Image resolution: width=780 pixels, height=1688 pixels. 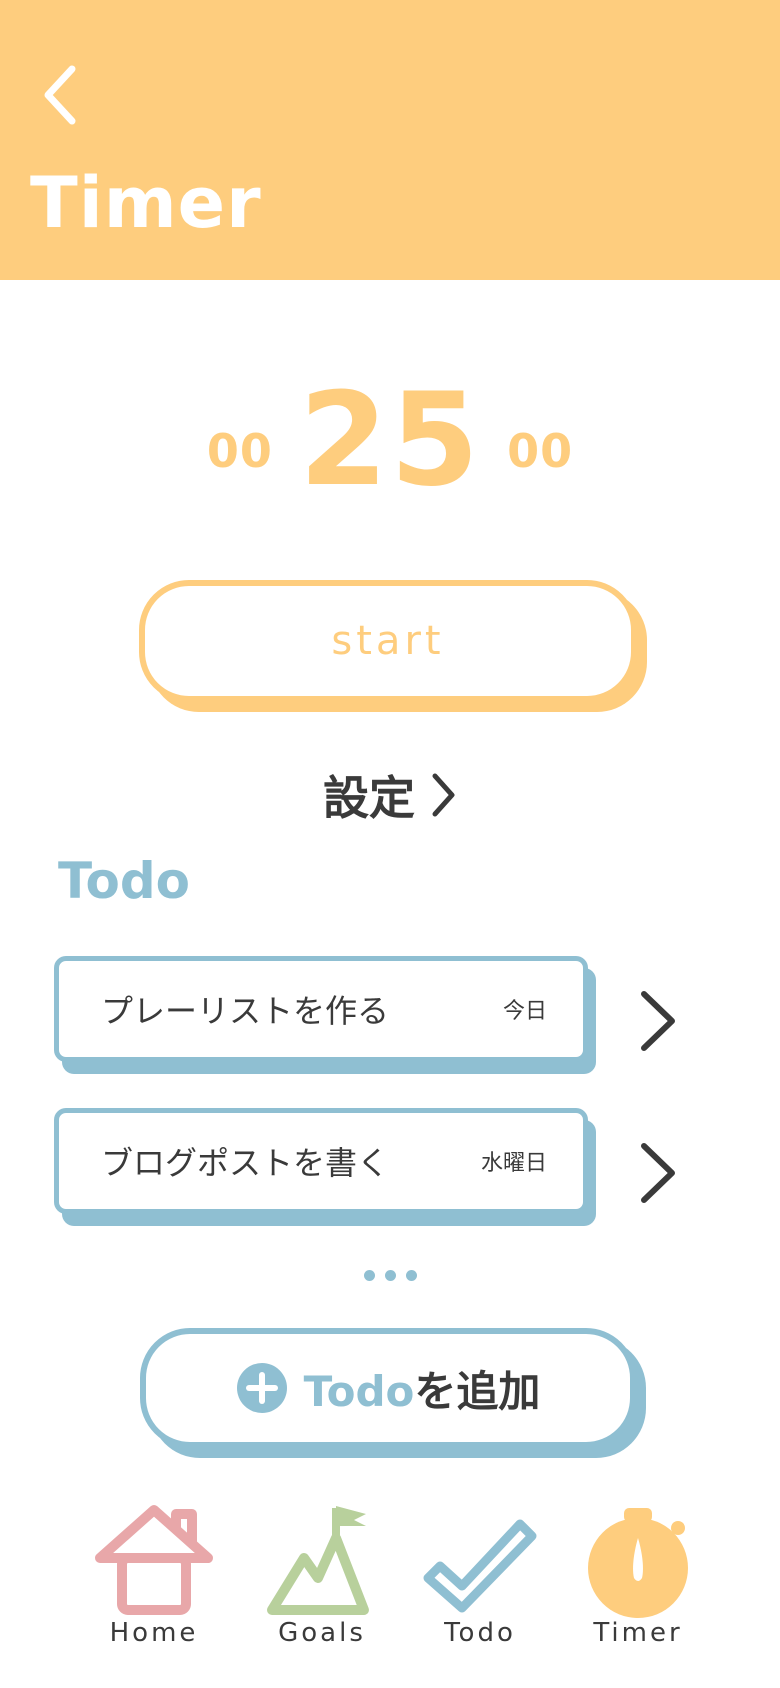 What do you see at coordinates (513, 1163) in the screenshot?
I see `todo-item-day: 水曜日` at bounding box center [513, 1163].